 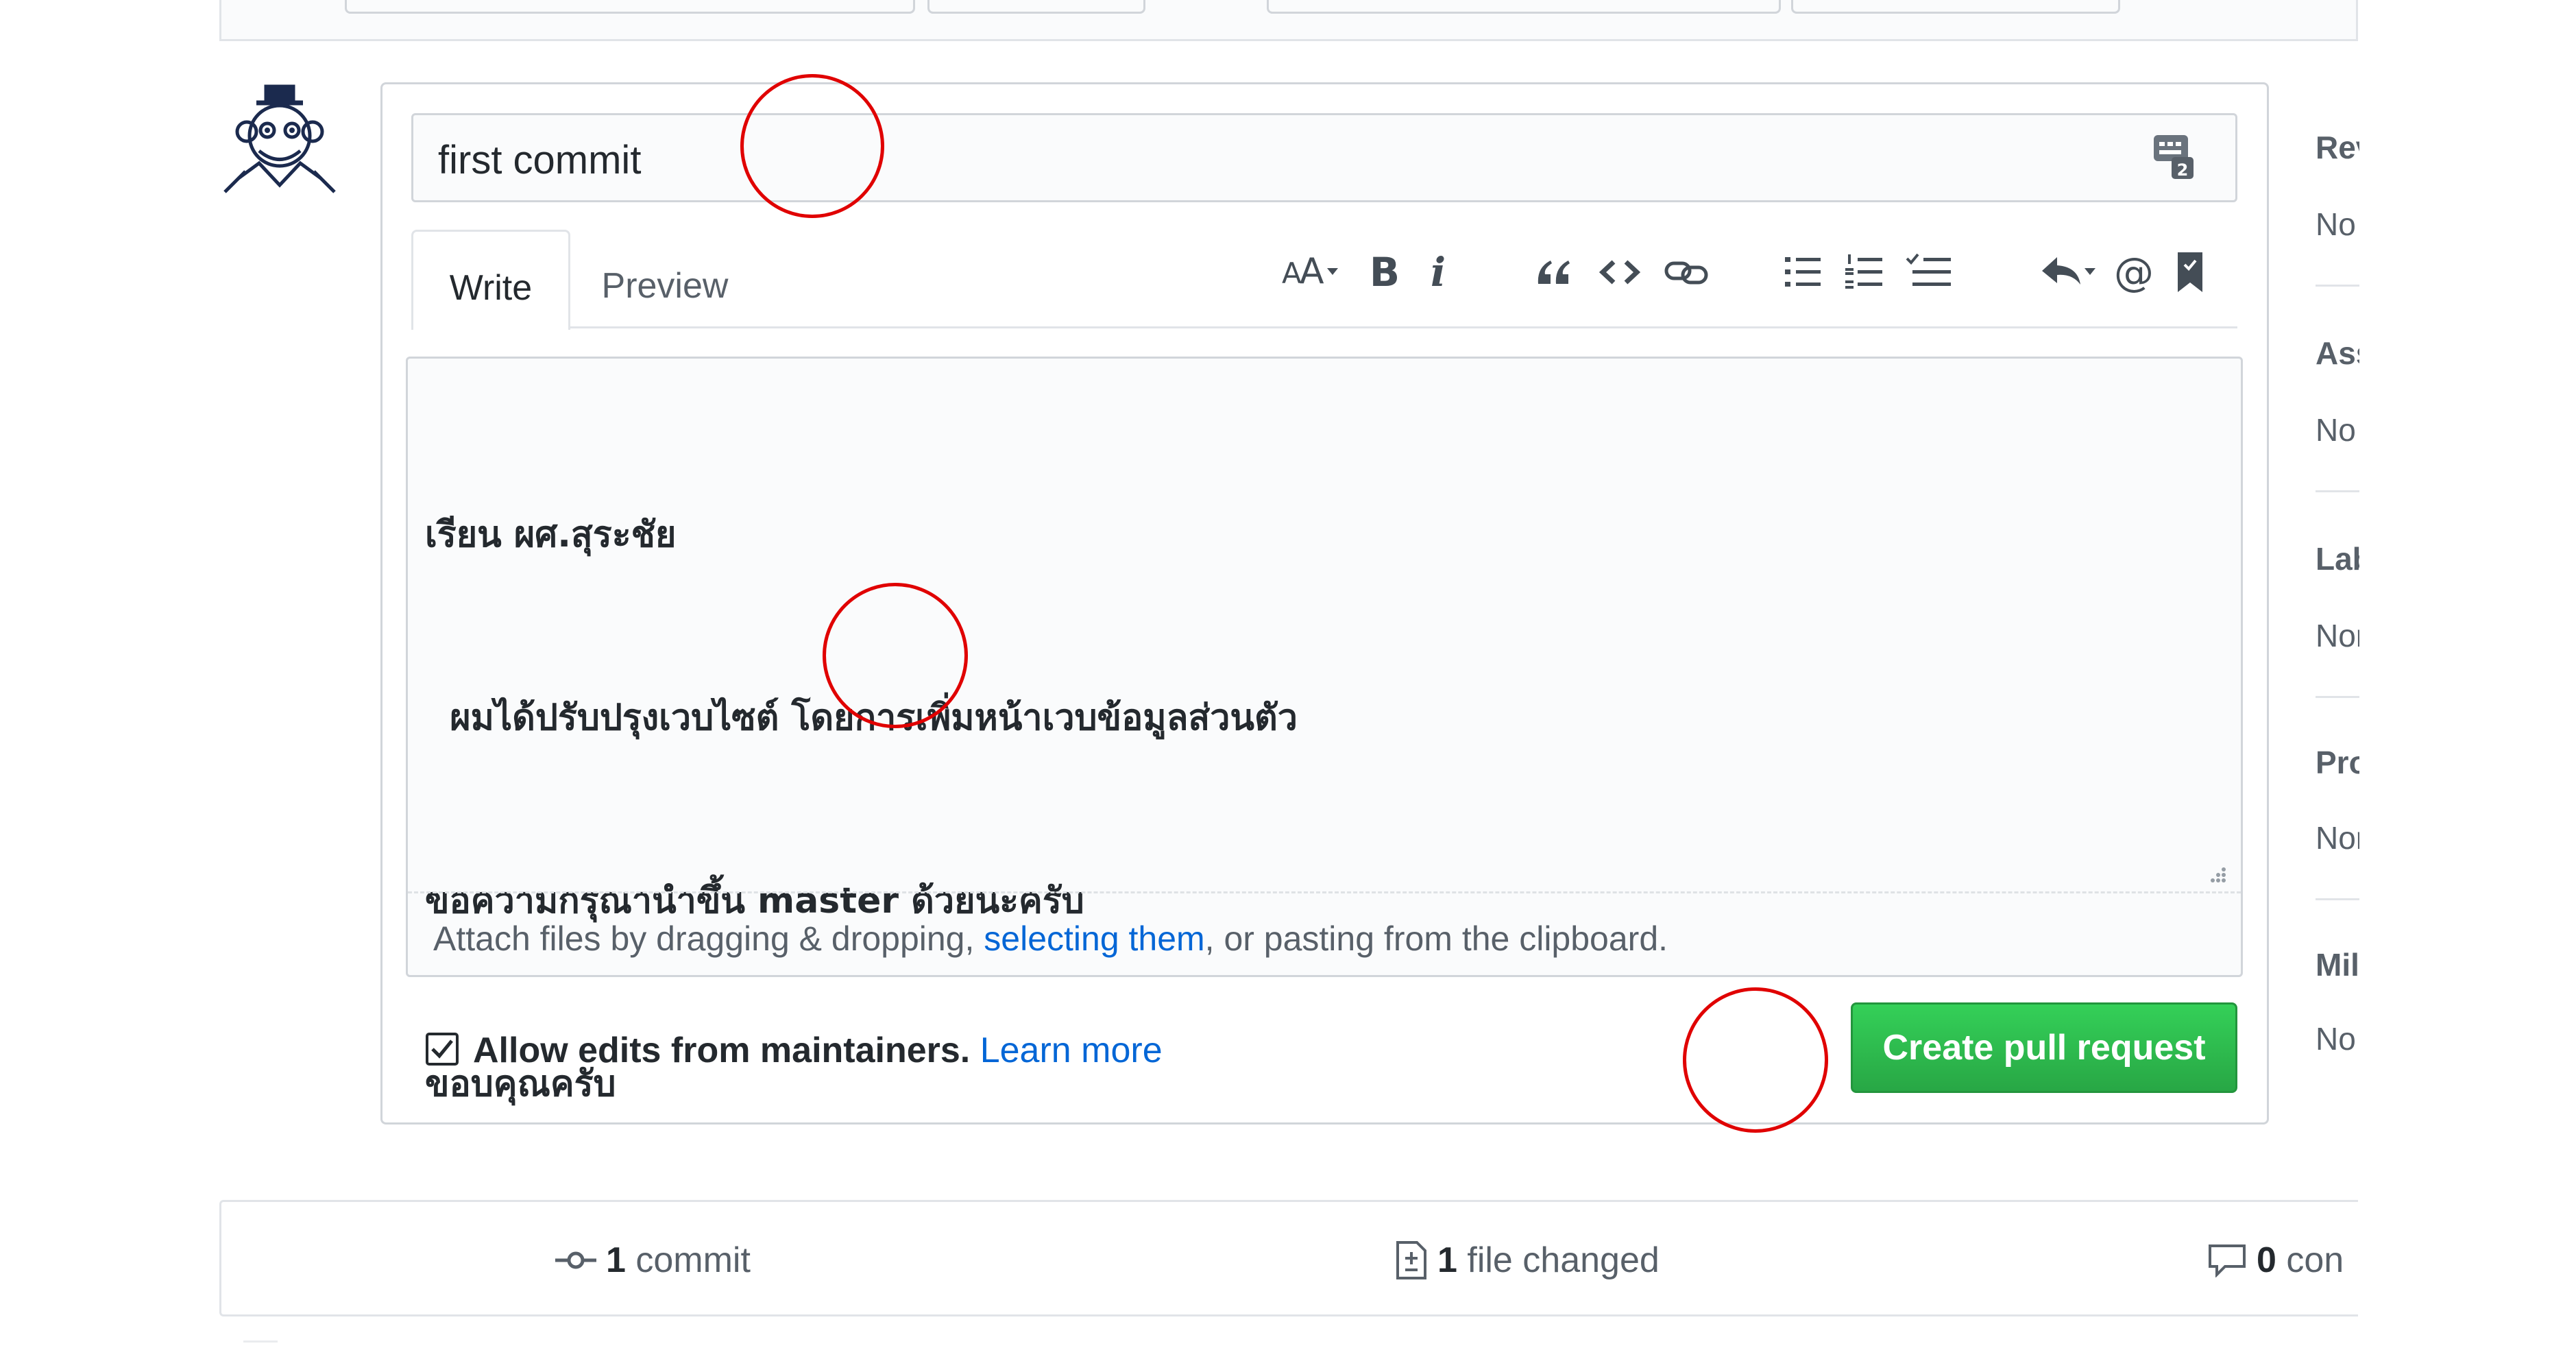 I want to click on reply-icon, so click(x=2070, y=272).